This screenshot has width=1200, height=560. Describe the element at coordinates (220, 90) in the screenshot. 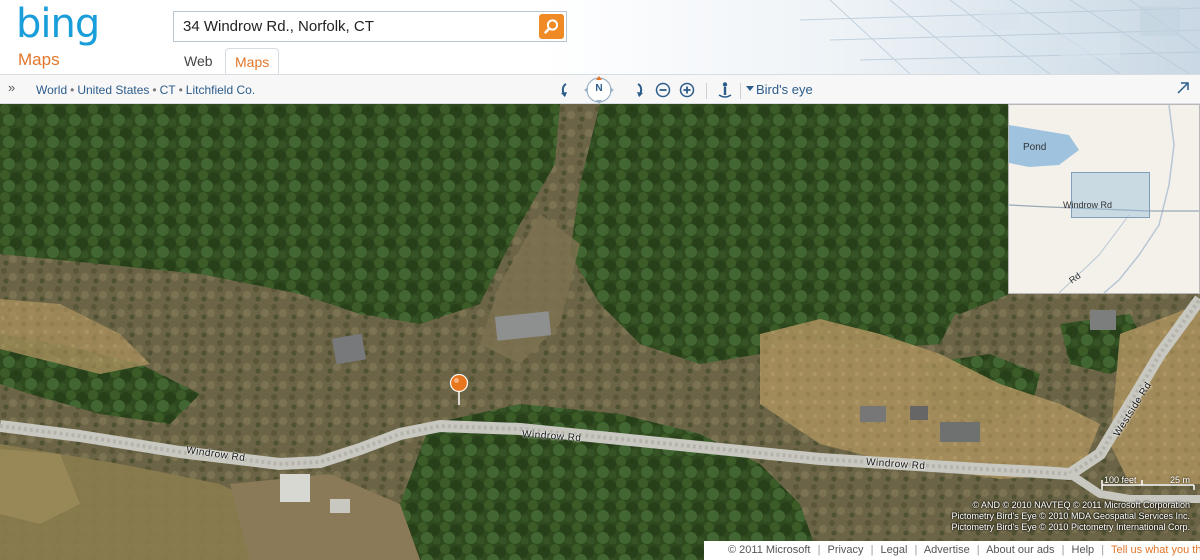

I see `breadcrumb-litchfield: Litchfield Co.` at that location.